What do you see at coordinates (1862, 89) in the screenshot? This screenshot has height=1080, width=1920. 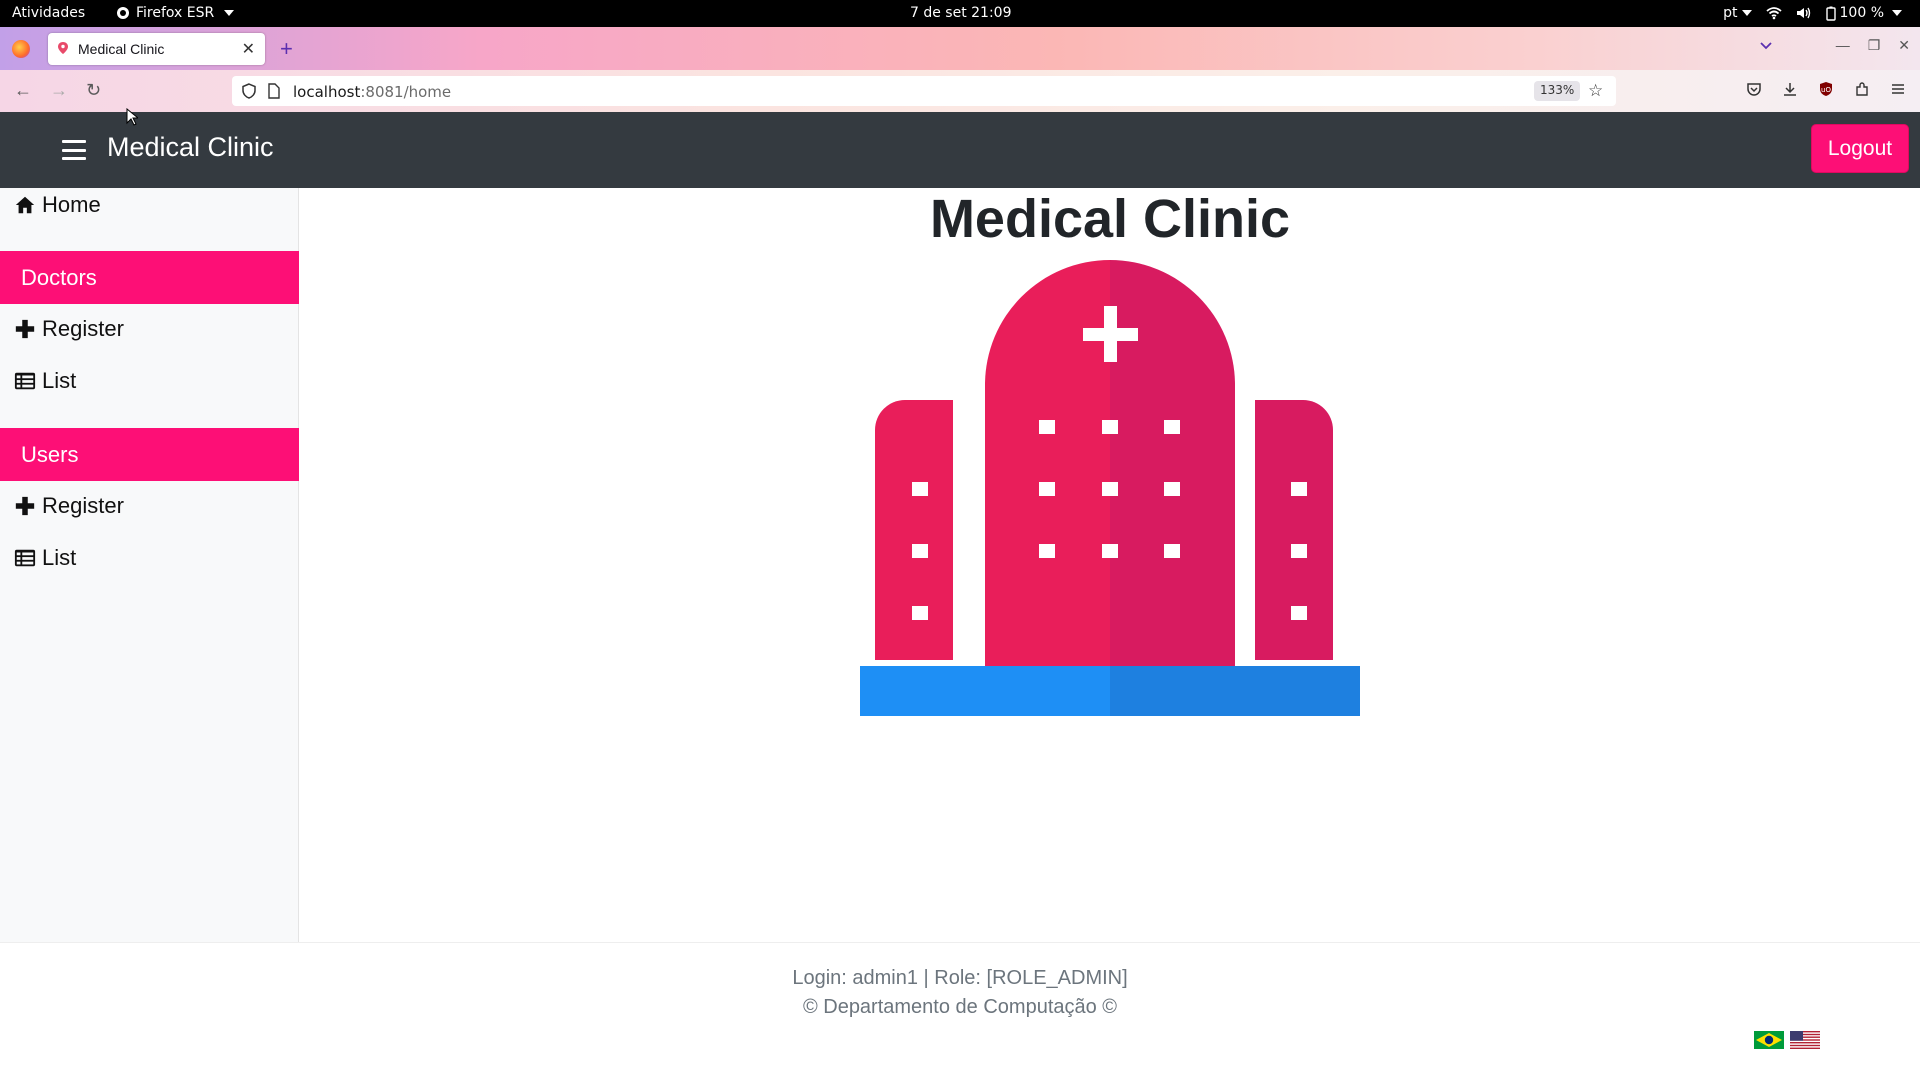 I see `extensions-icon` at bounding box center [1862, 89].